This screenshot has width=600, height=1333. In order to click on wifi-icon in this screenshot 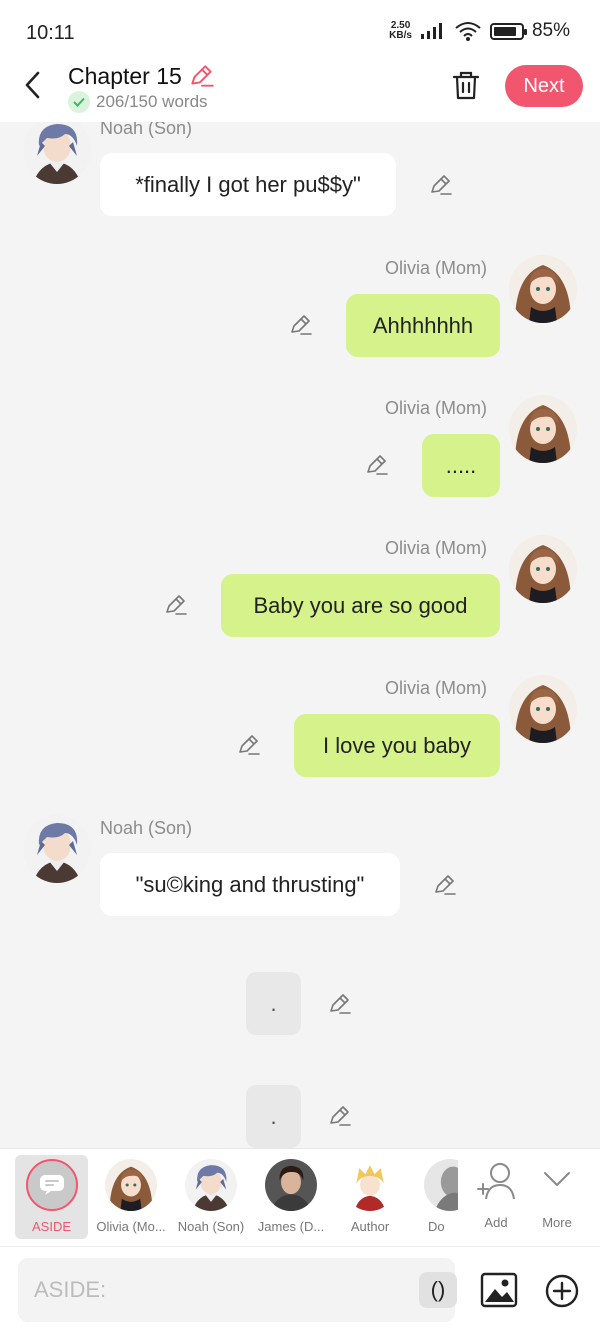, I will do `click(468, 31)`.